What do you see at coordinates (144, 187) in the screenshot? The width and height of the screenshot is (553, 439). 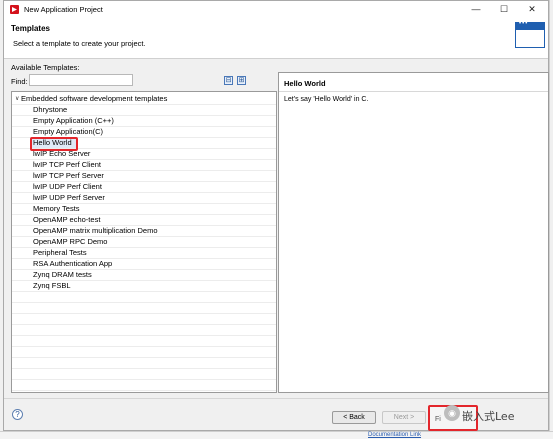 I see `tree-item: lwIP UDP Perf Client` at bounding box center [144, 187].